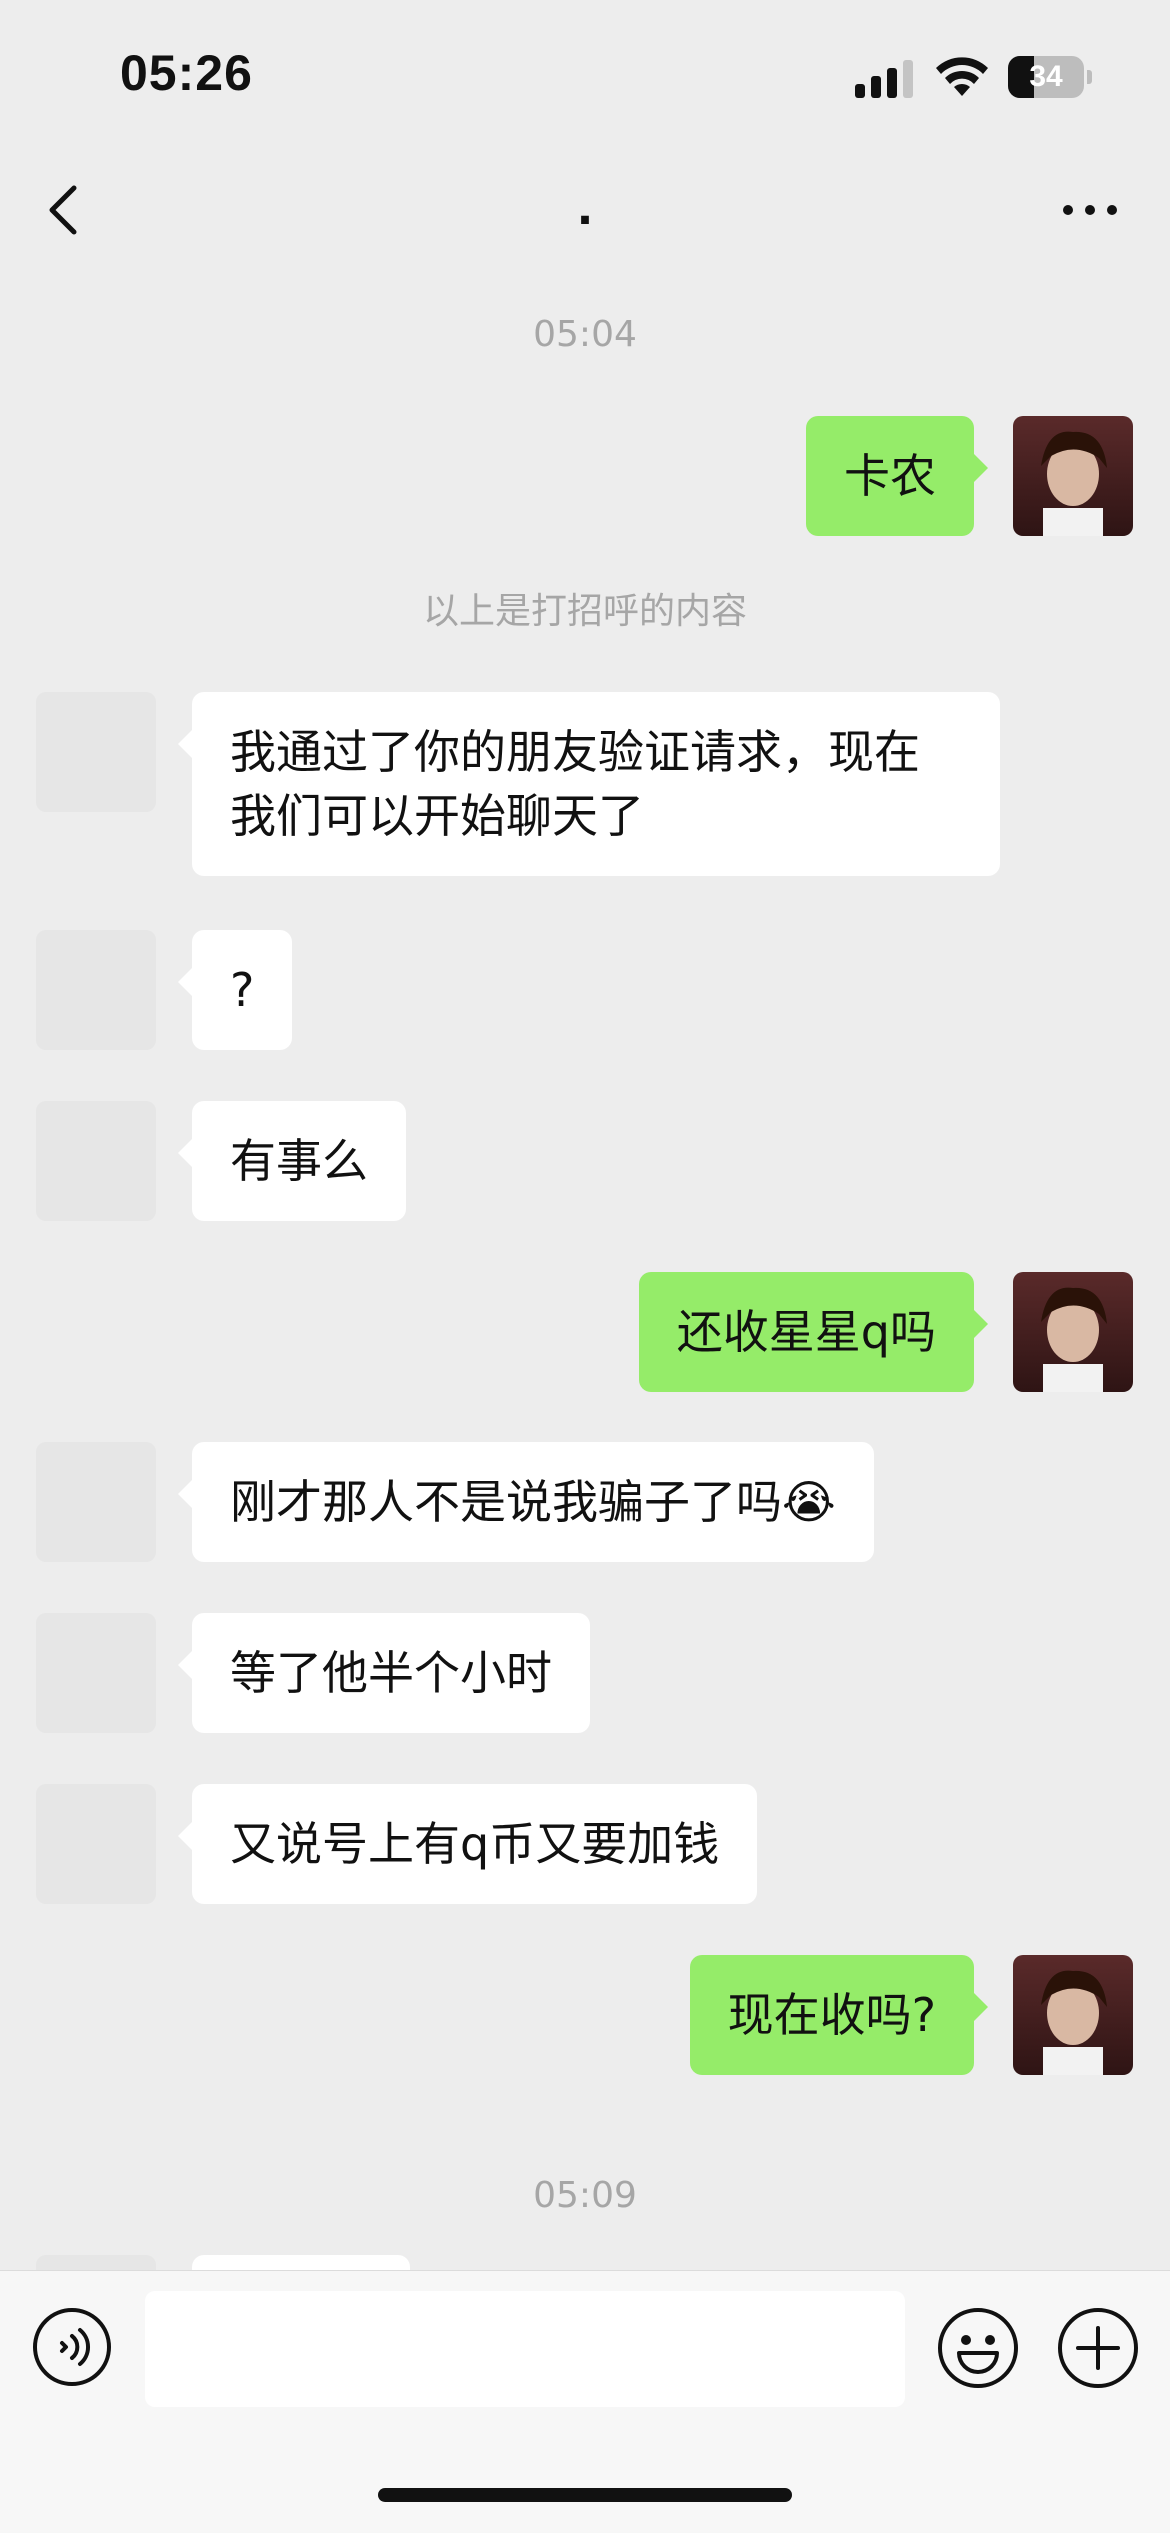 The image size is (1170, 2533). Describe the element at coordinates (186, 73) in the screenshot. I see `status-time: 05:26` at that location.